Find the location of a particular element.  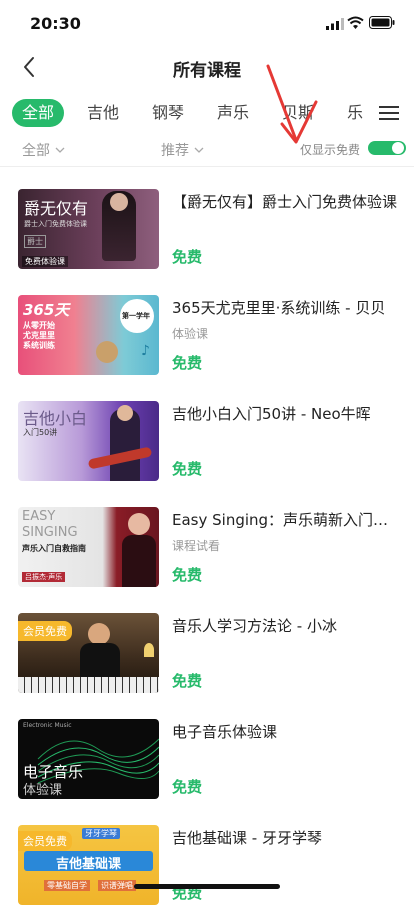

course-item: Electronic Music 电子音乐 体验课 电子音乐体验课 免费 is located at coordinates (207, 767).